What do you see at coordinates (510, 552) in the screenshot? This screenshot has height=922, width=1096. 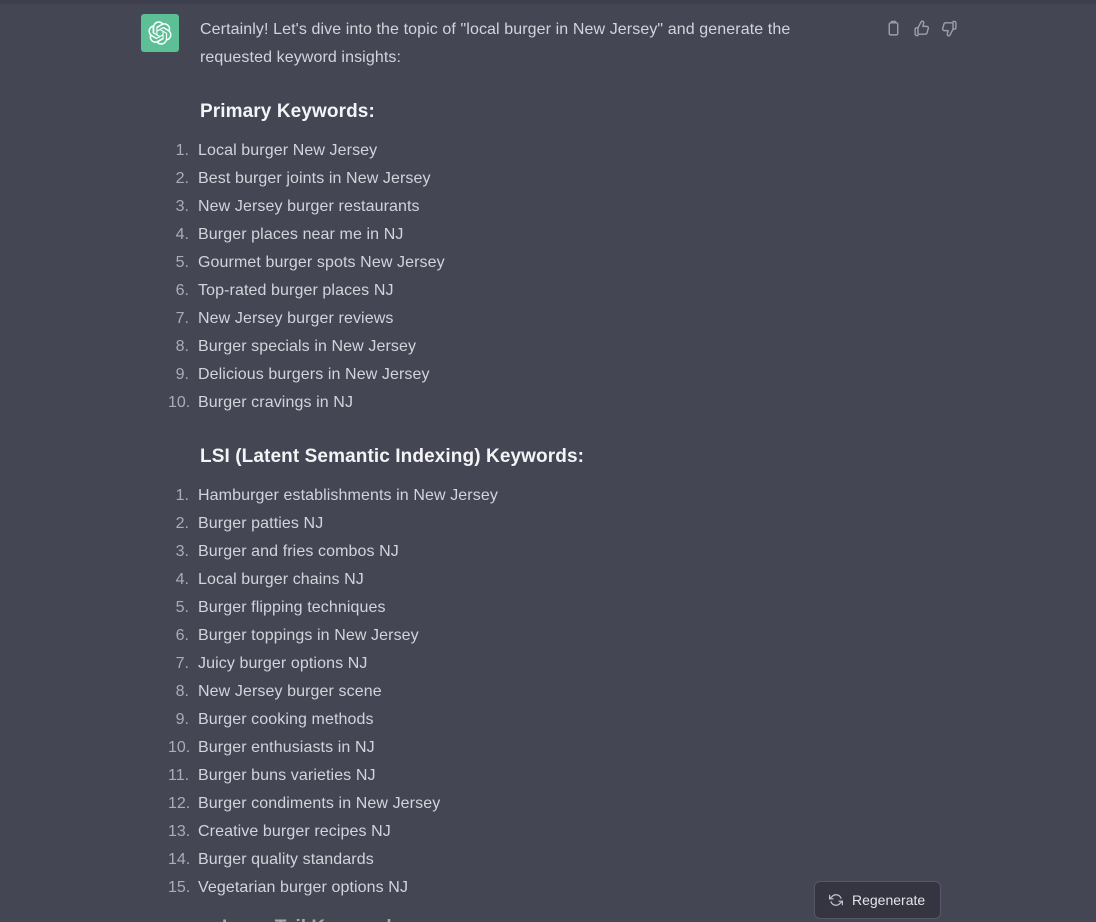 I see `list-item: 3. Burger and fries combos NJ` at bounding box center [510, 552].